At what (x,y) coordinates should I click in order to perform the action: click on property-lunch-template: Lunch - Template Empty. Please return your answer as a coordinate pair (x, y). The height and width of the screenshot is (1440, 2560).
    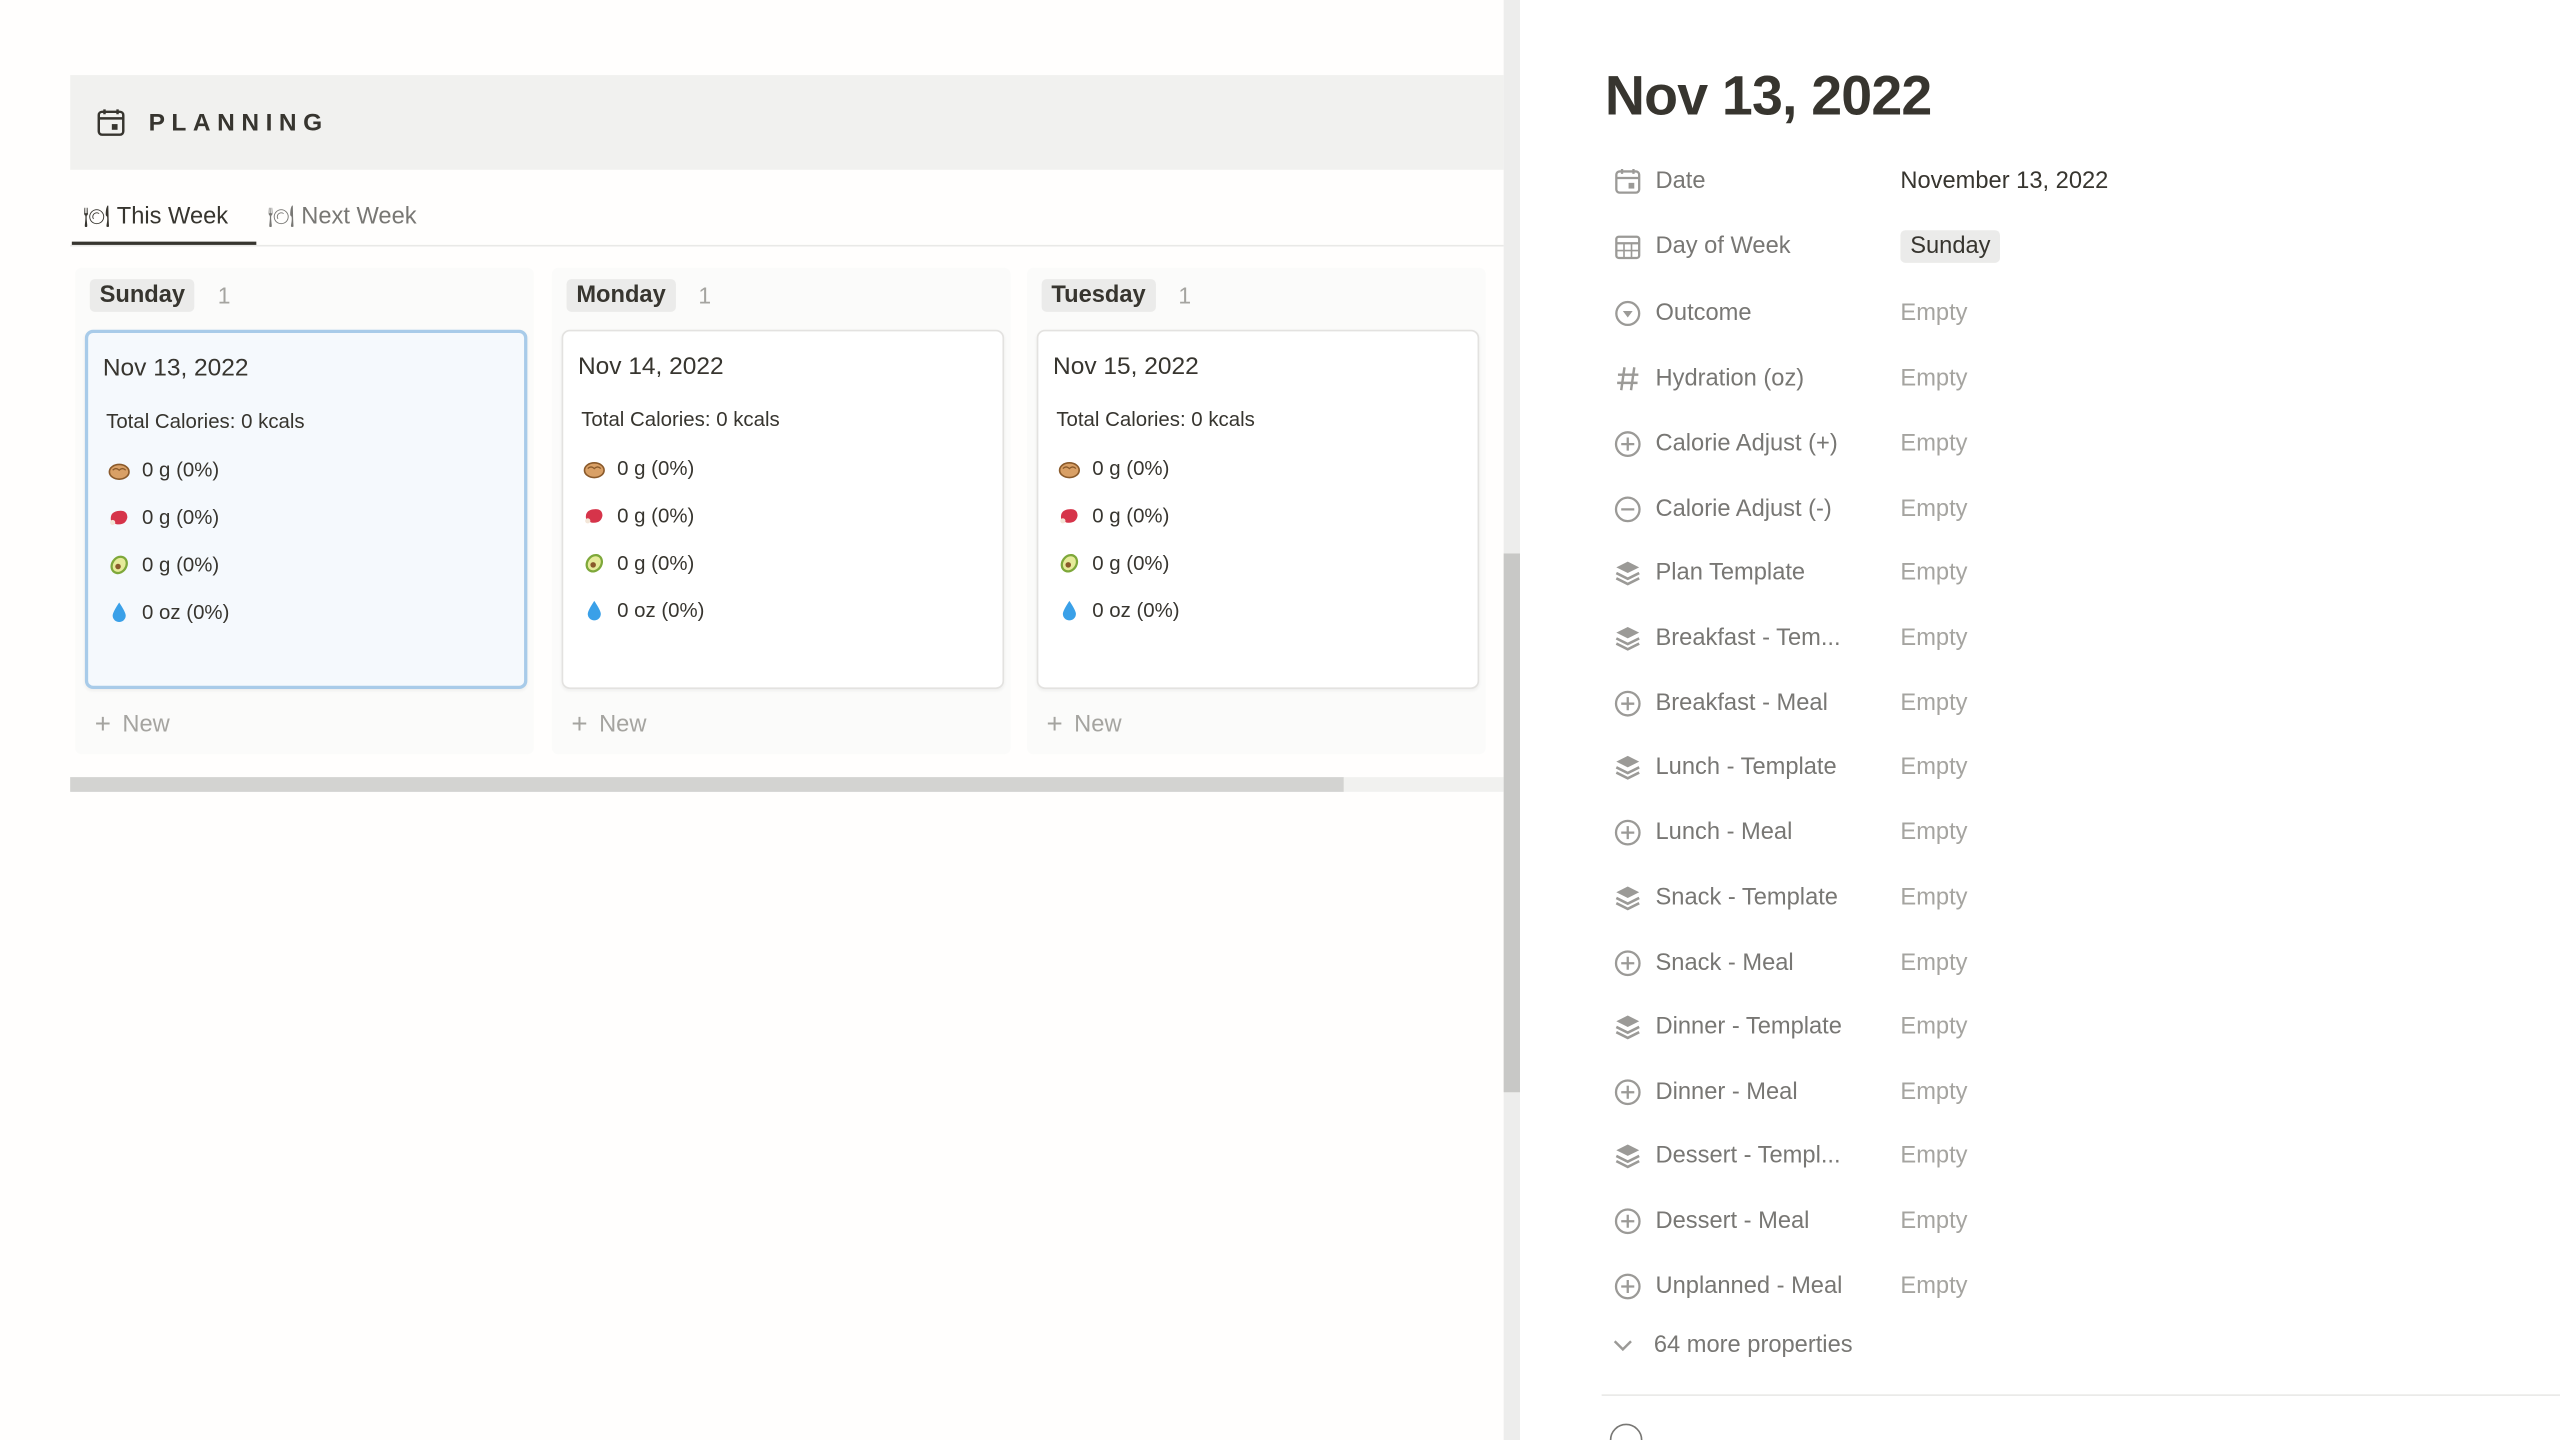
    Looking at the image, I should click on (2078, 767).